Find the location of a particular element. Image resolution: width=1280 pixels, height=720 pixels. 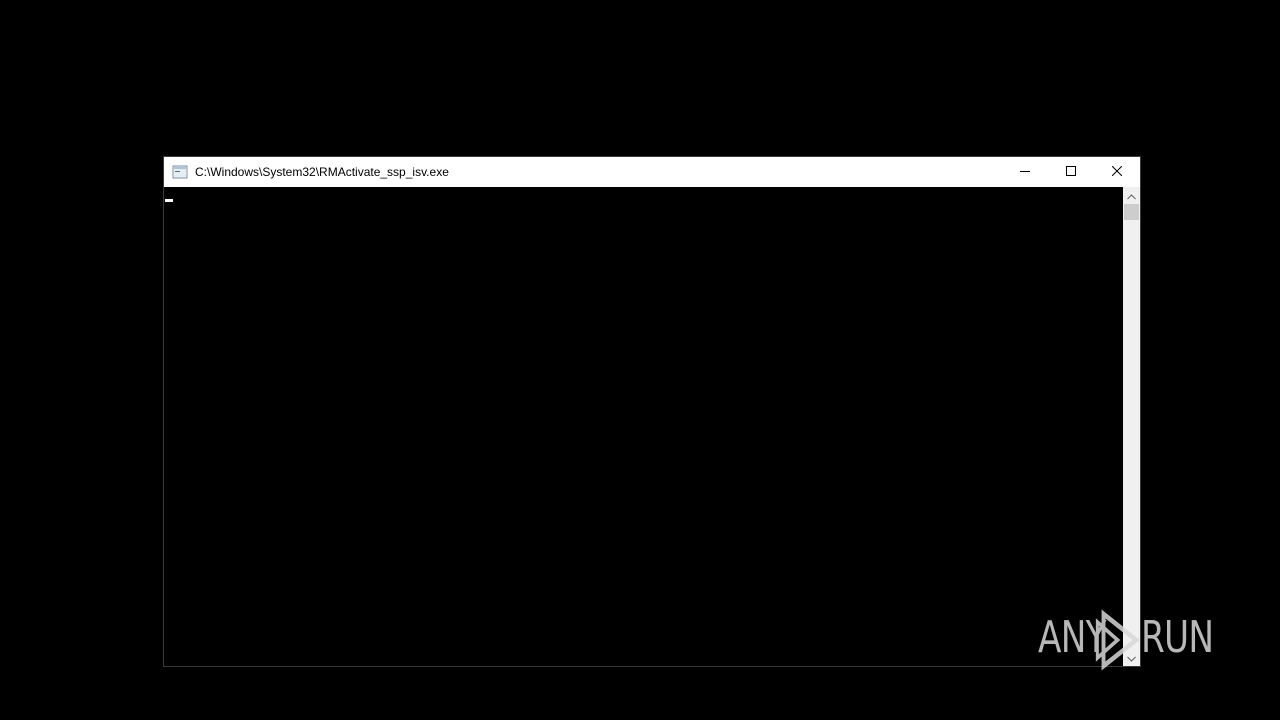

close-button is located at coordinates (1117, 172).